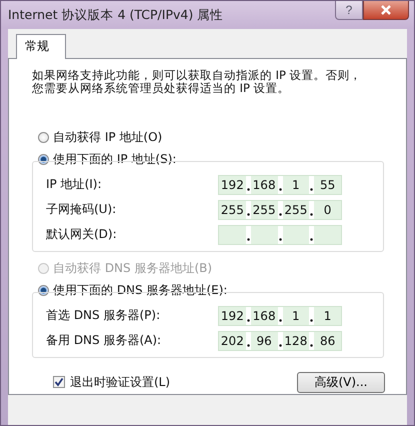 Image resolution: width=415 pixels, height=426 pixels. I want to click on checkbox, so click(59, 382).